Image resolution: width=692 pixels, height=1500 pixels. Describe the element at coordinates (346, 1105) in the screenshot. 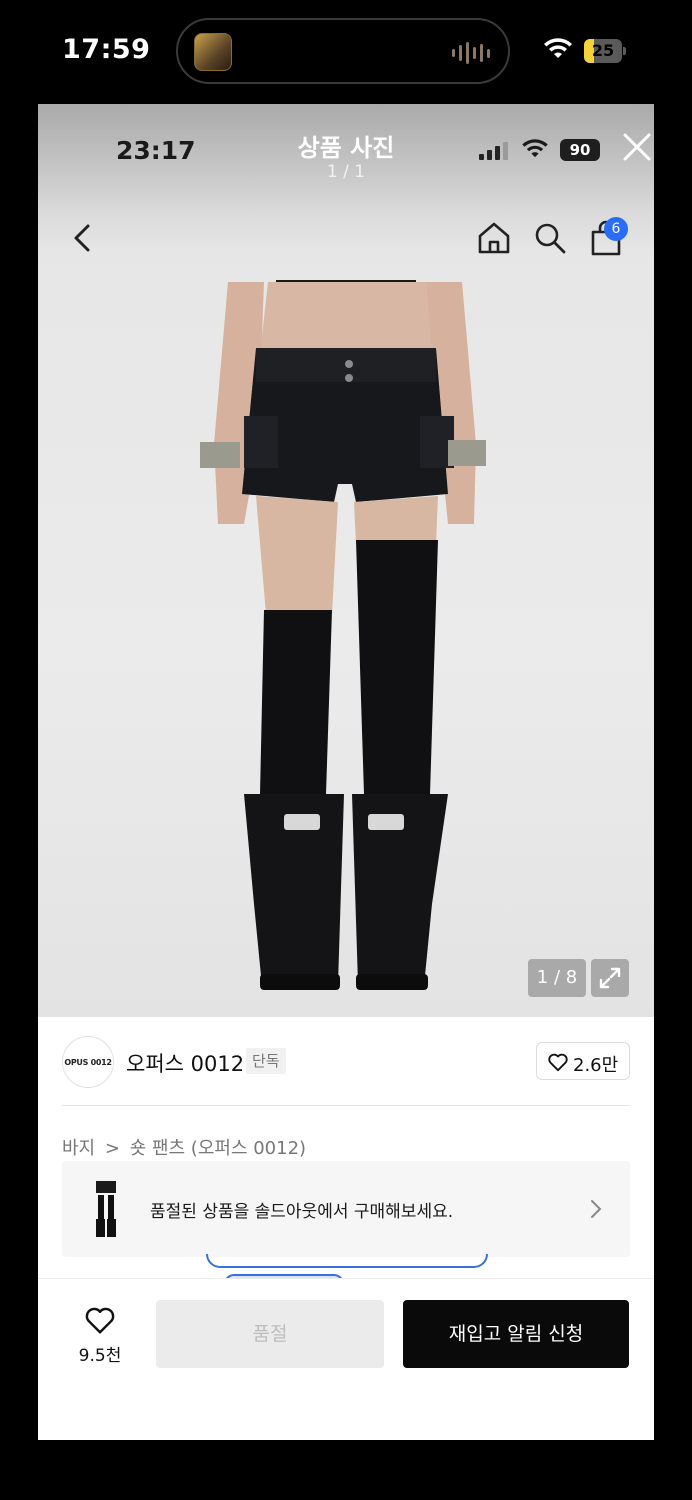

I see `divider` at that location.